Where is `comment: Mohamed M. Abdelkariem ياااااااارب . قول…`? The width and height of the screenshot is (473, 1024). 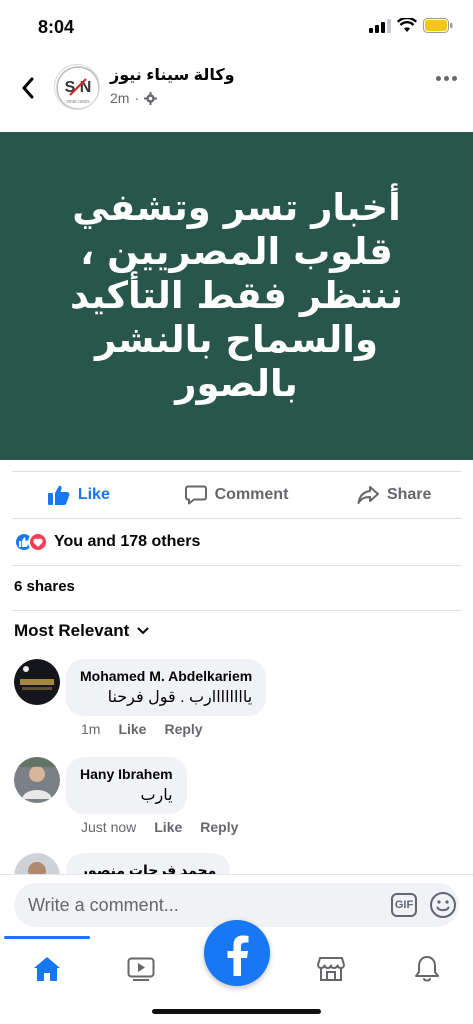 comment: Mohamed M. Abdelkariem ياااااااارب . قول… is located at coordinates (236, 699).